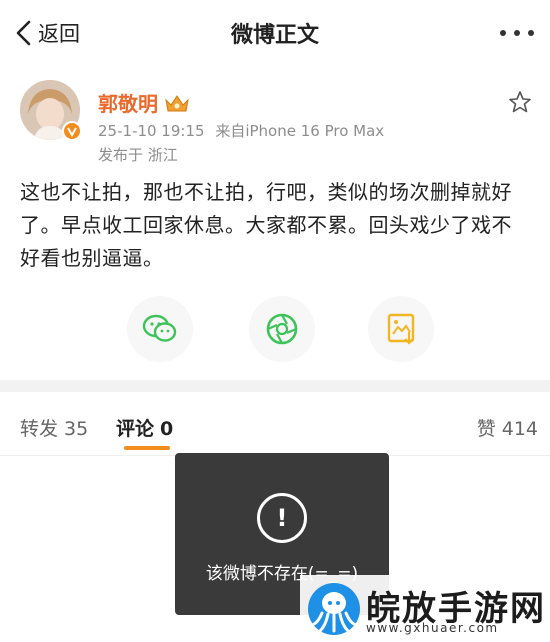  Describe the element at coordinates (177, 102) in the screenshot. I see `crown-badge-icon` at that location.